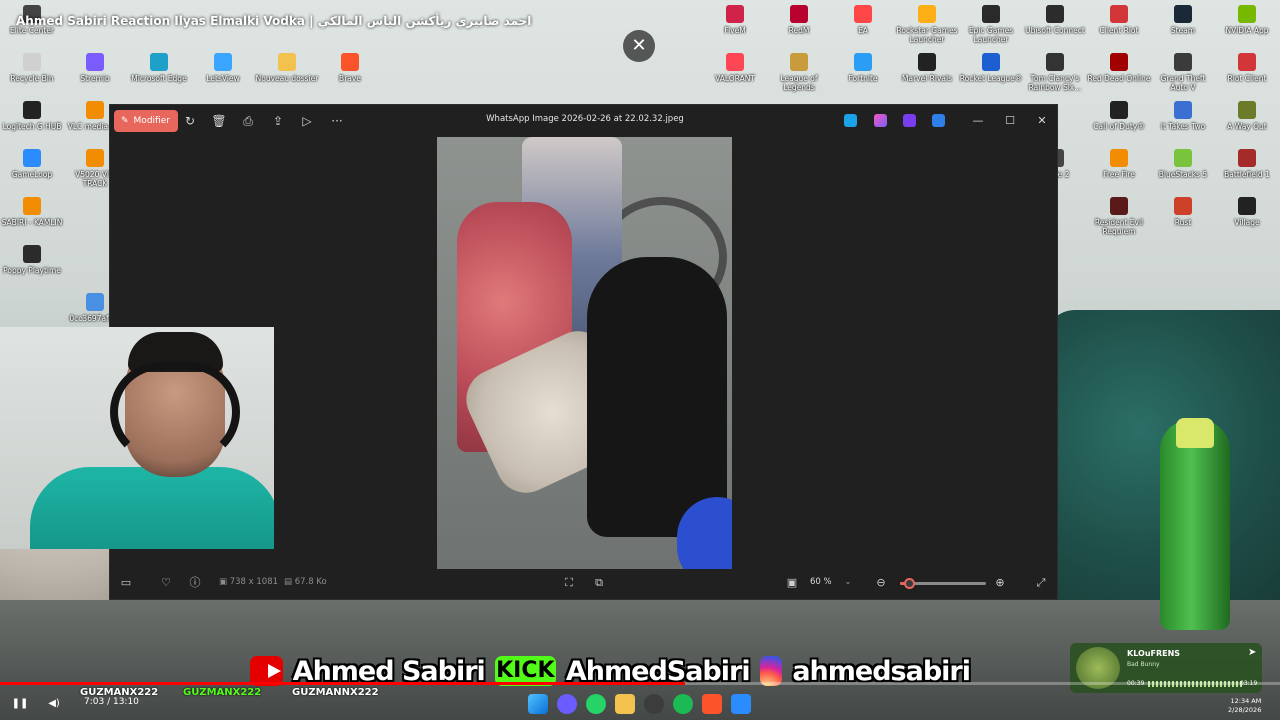  What do you see at coordinates (1055, 20) in the screenshot?
I see `desktop-icon: Ubisoft Connect` at bounding box center [1055, 20].